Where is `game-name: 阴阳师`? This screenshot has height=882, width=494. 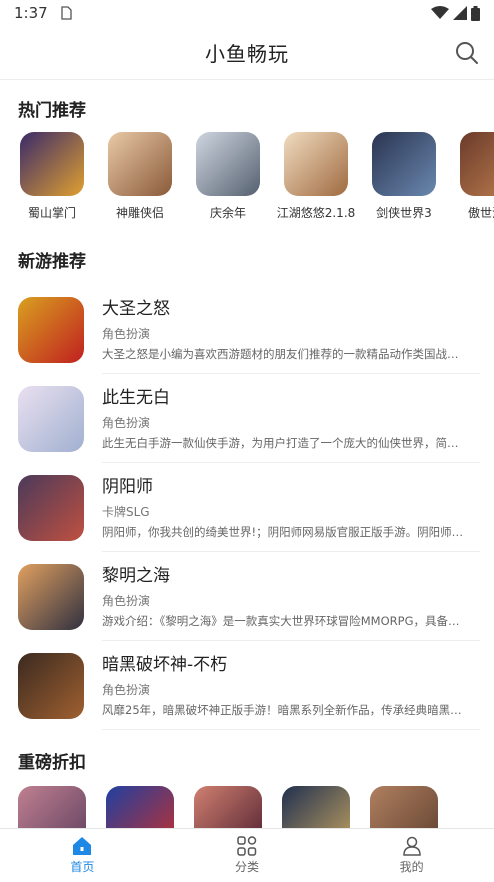
game-name: 阴阳师 is located at coordinates (127, 487).